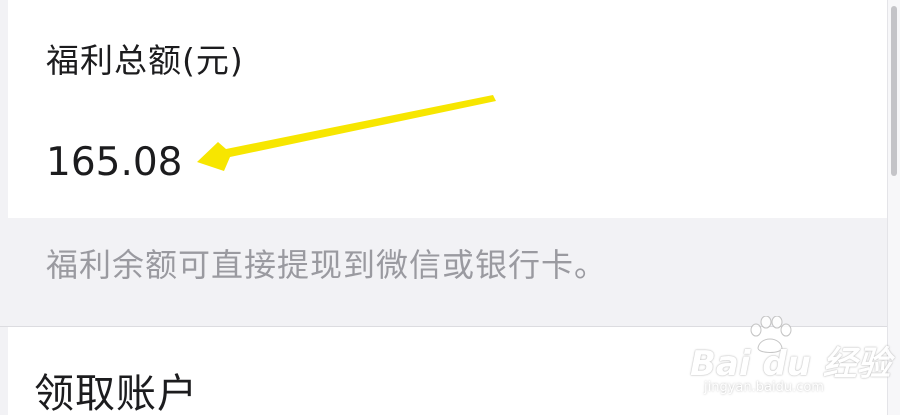 The height and width of the screenshot is (415, 900). What do you see at coordinates (894, 91) in the screenshot?
I see `scrollbar-thumb` at bounding box center [894, 91].